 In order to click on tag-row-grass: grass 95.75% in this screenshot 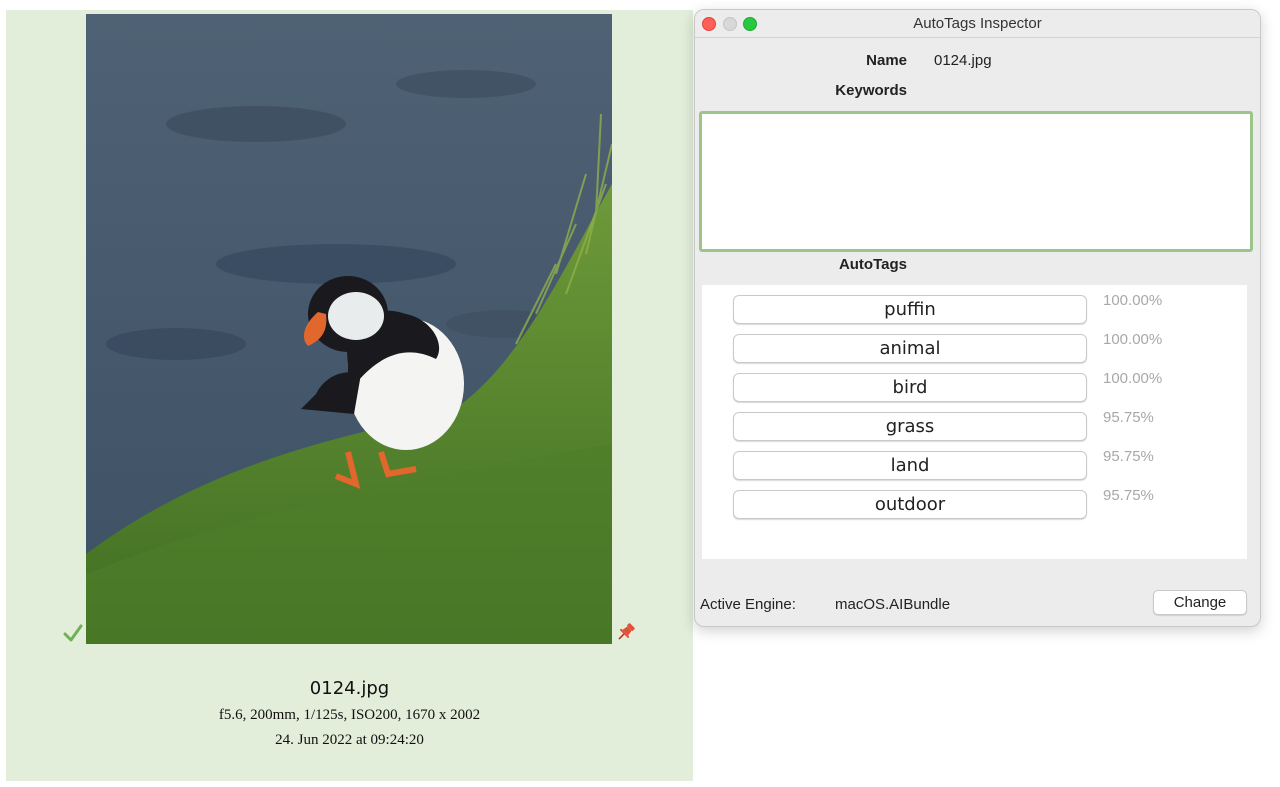, I will do `click(974, 425)`.